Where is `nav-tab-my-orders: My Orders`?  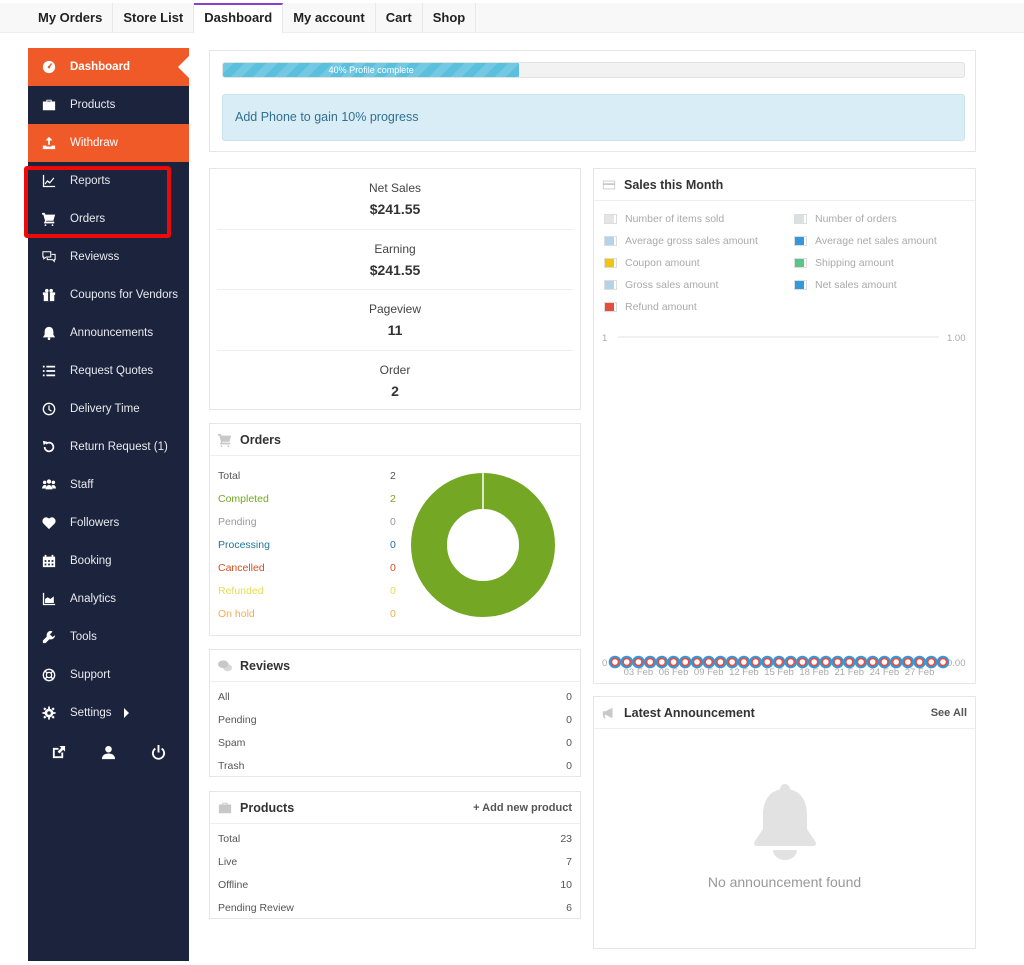
nav-tab-my-orders: My Orders is located at coordinates (71, 18).